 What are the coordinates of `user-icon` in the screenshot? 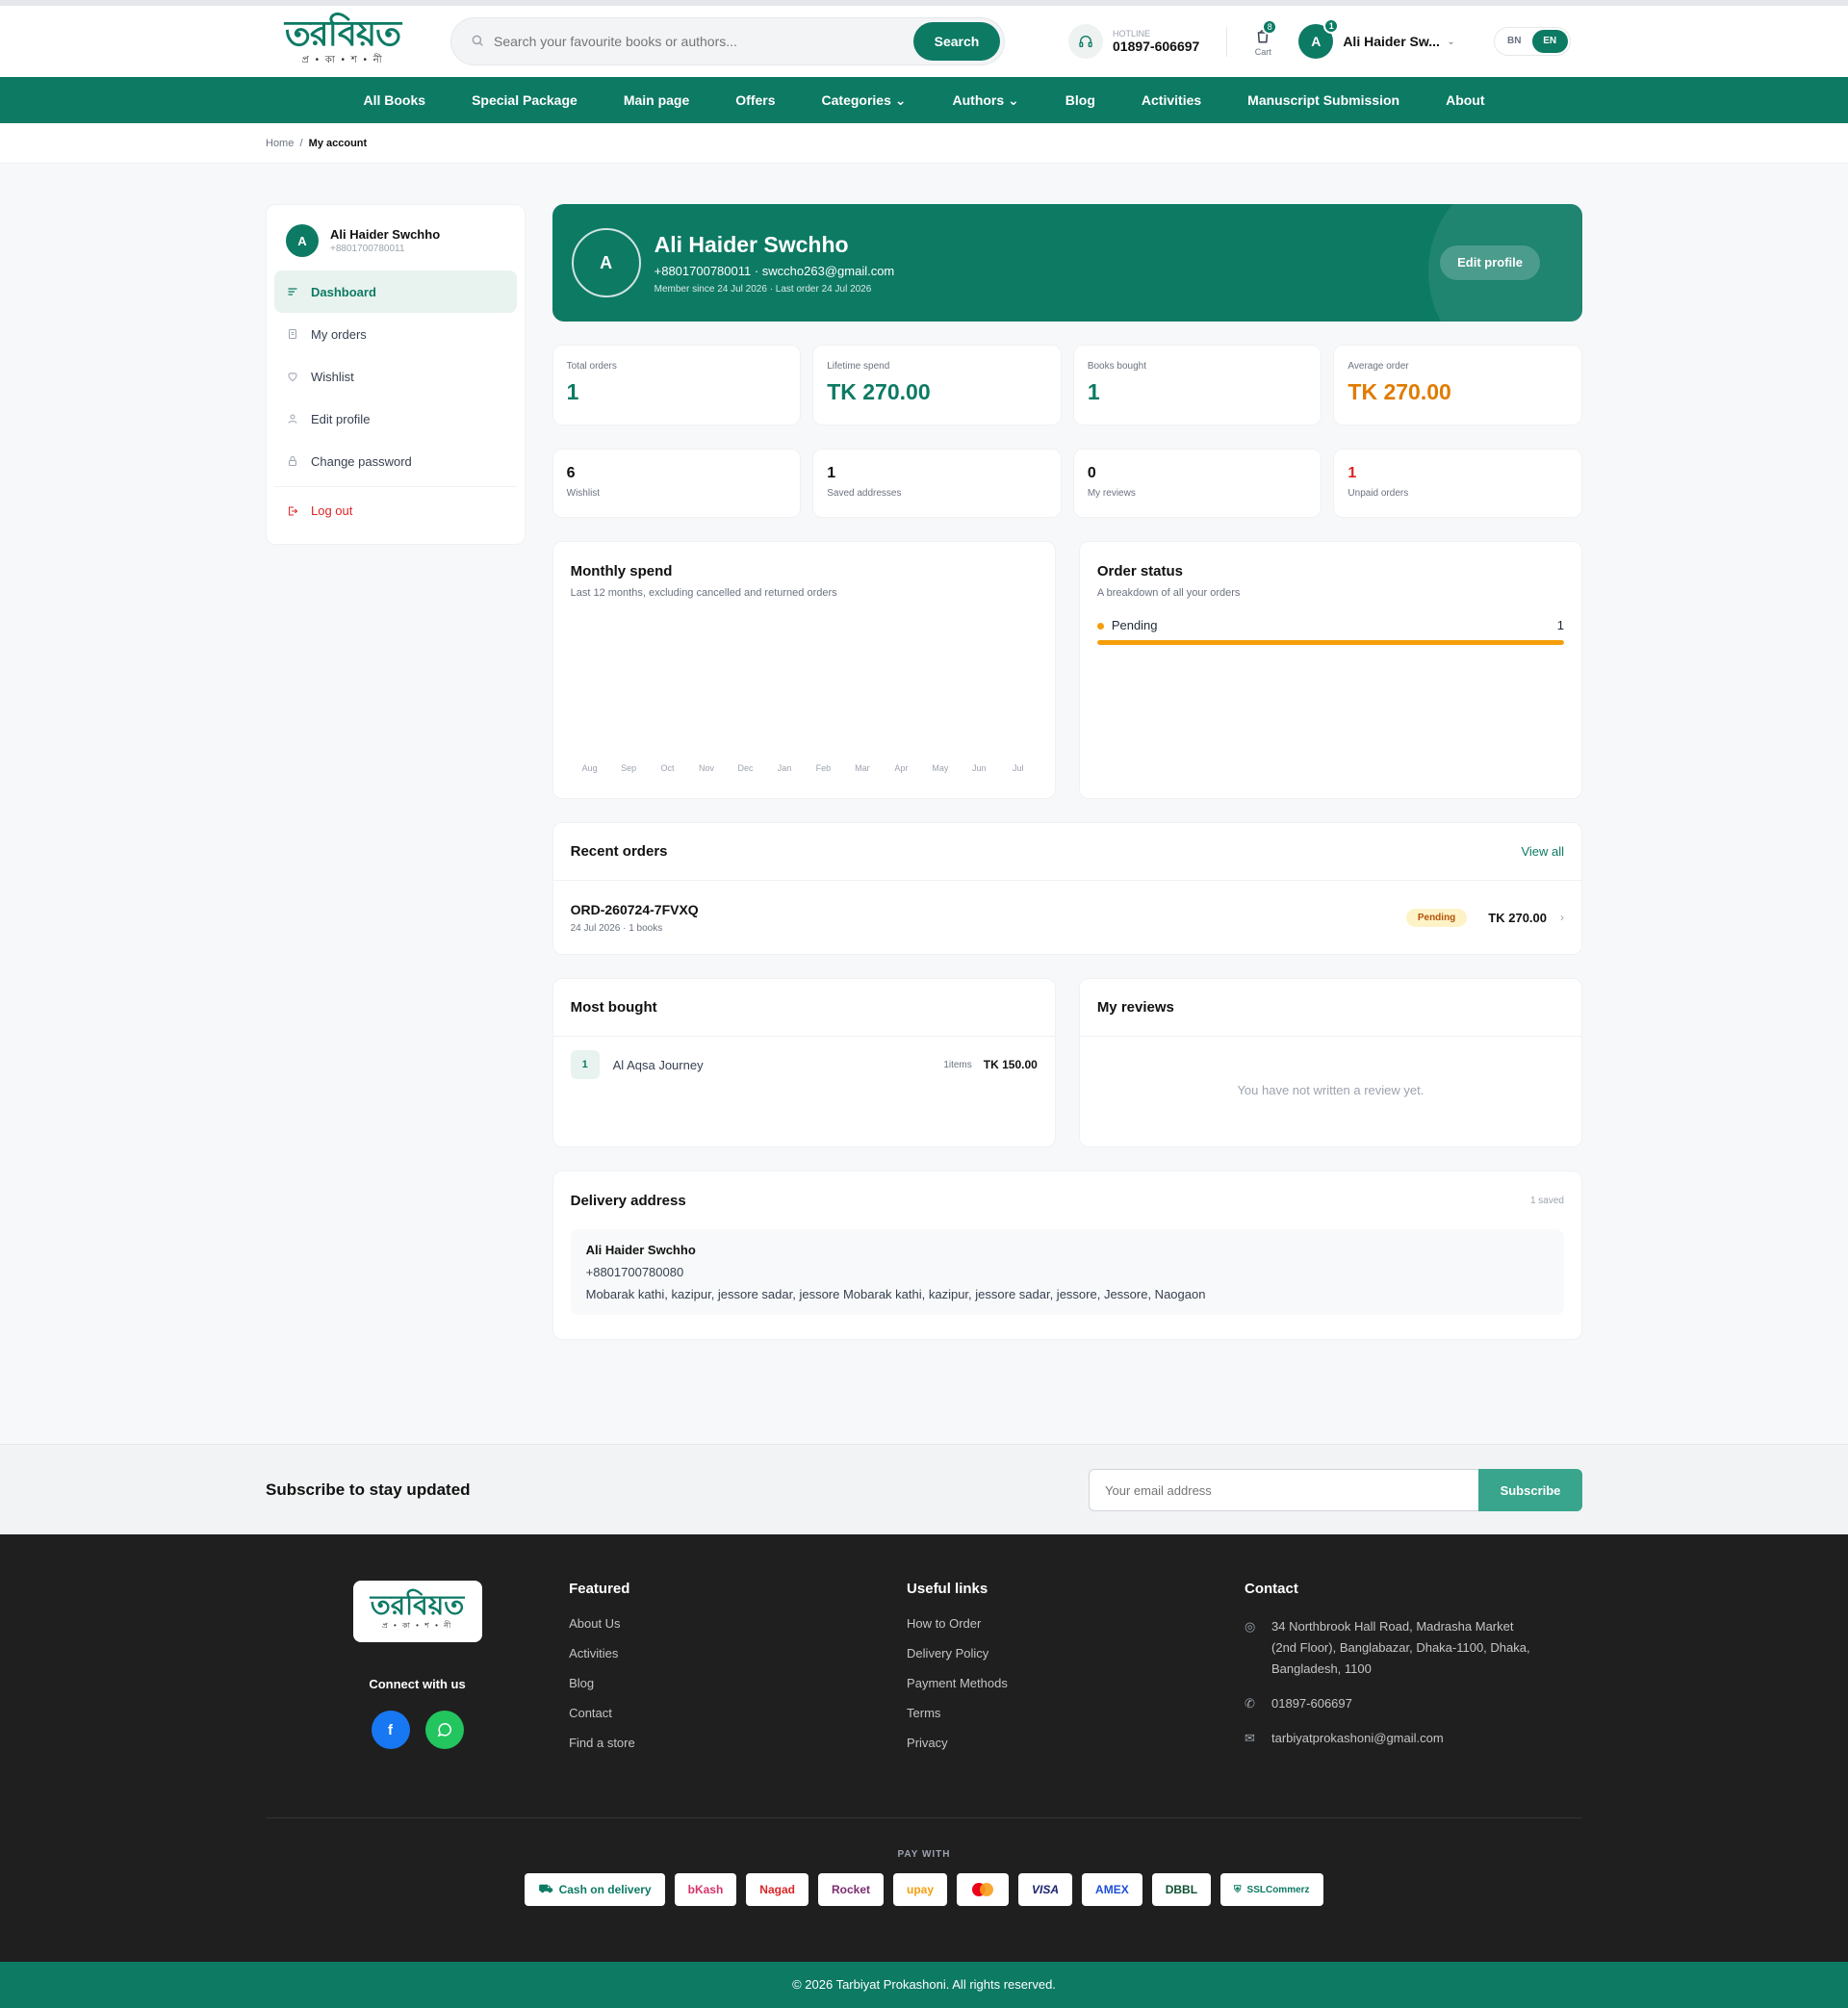 It's located at (292, 418).